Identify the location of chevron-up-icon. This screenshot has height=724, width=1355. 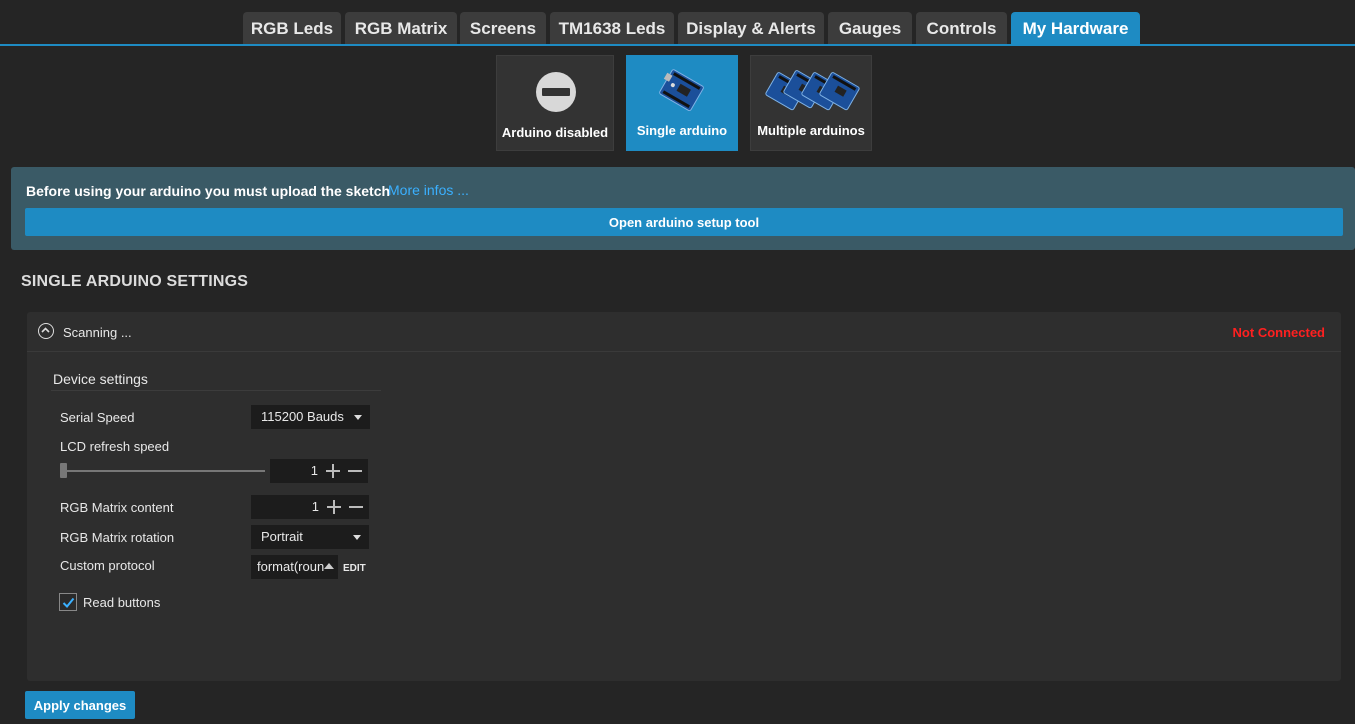
(45, 330).